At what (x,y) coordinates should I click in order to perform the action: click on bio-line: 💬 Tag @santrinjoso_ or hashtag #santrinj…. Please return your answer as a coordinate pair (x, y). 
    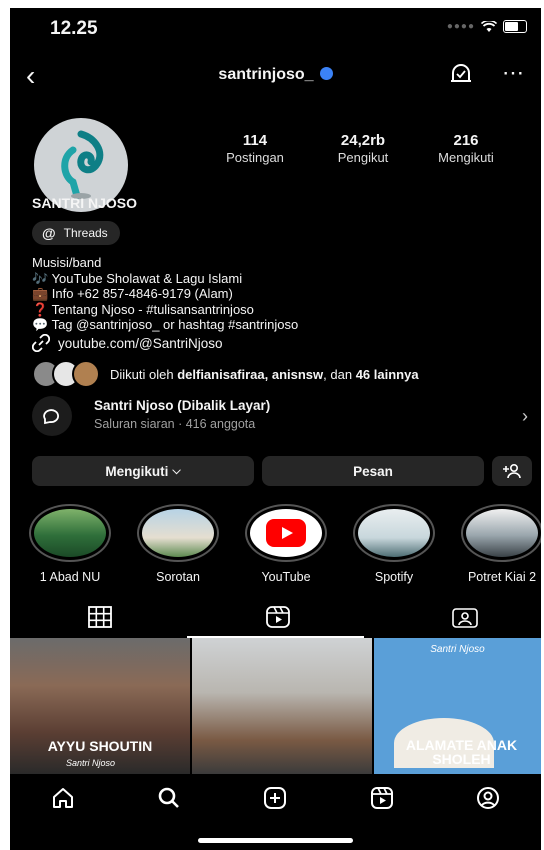
    Looking at the image, I should click on (165, 324).